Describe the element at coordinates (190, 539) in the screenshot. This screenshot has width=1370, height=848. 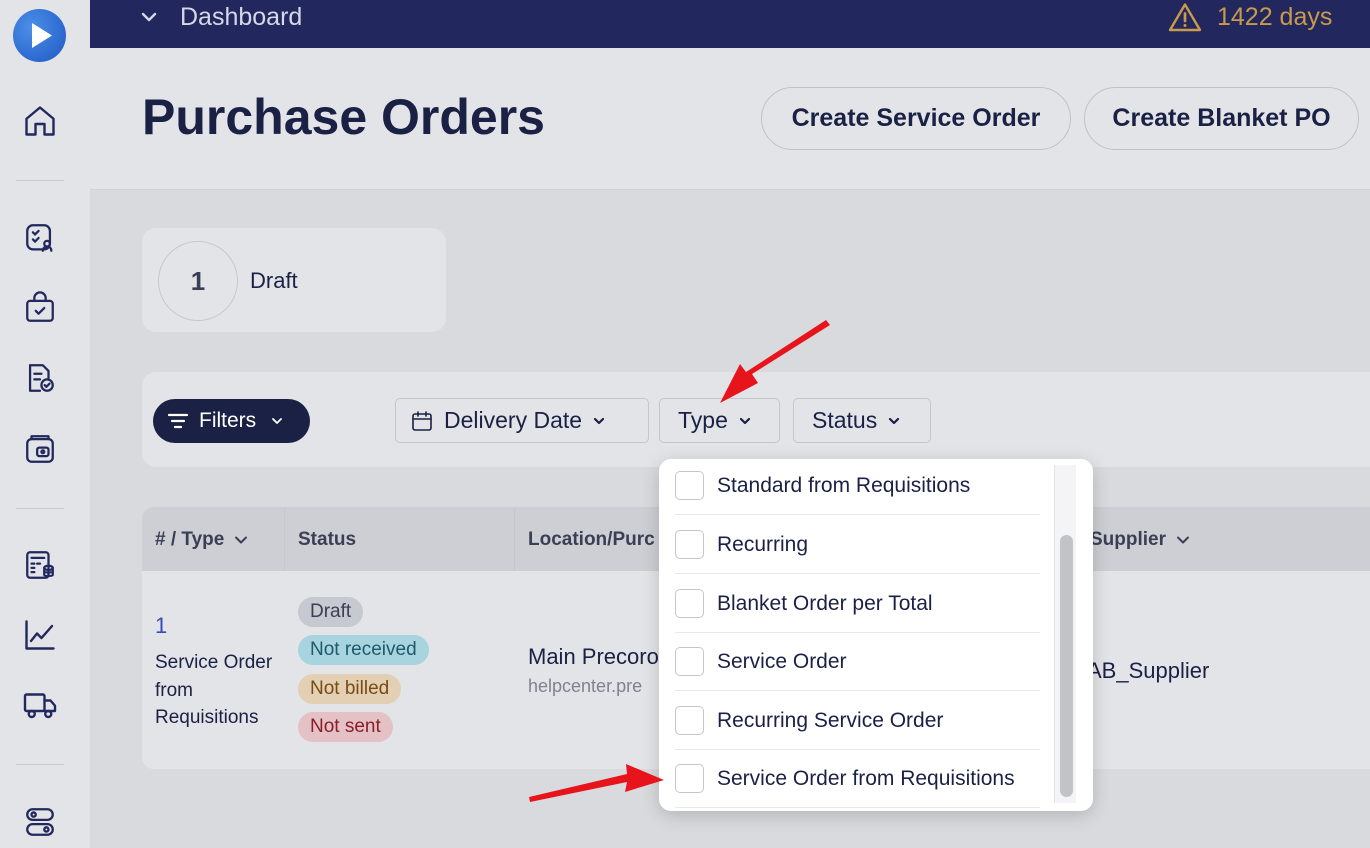
I see `column-header-type-label: # / Type` at that location.